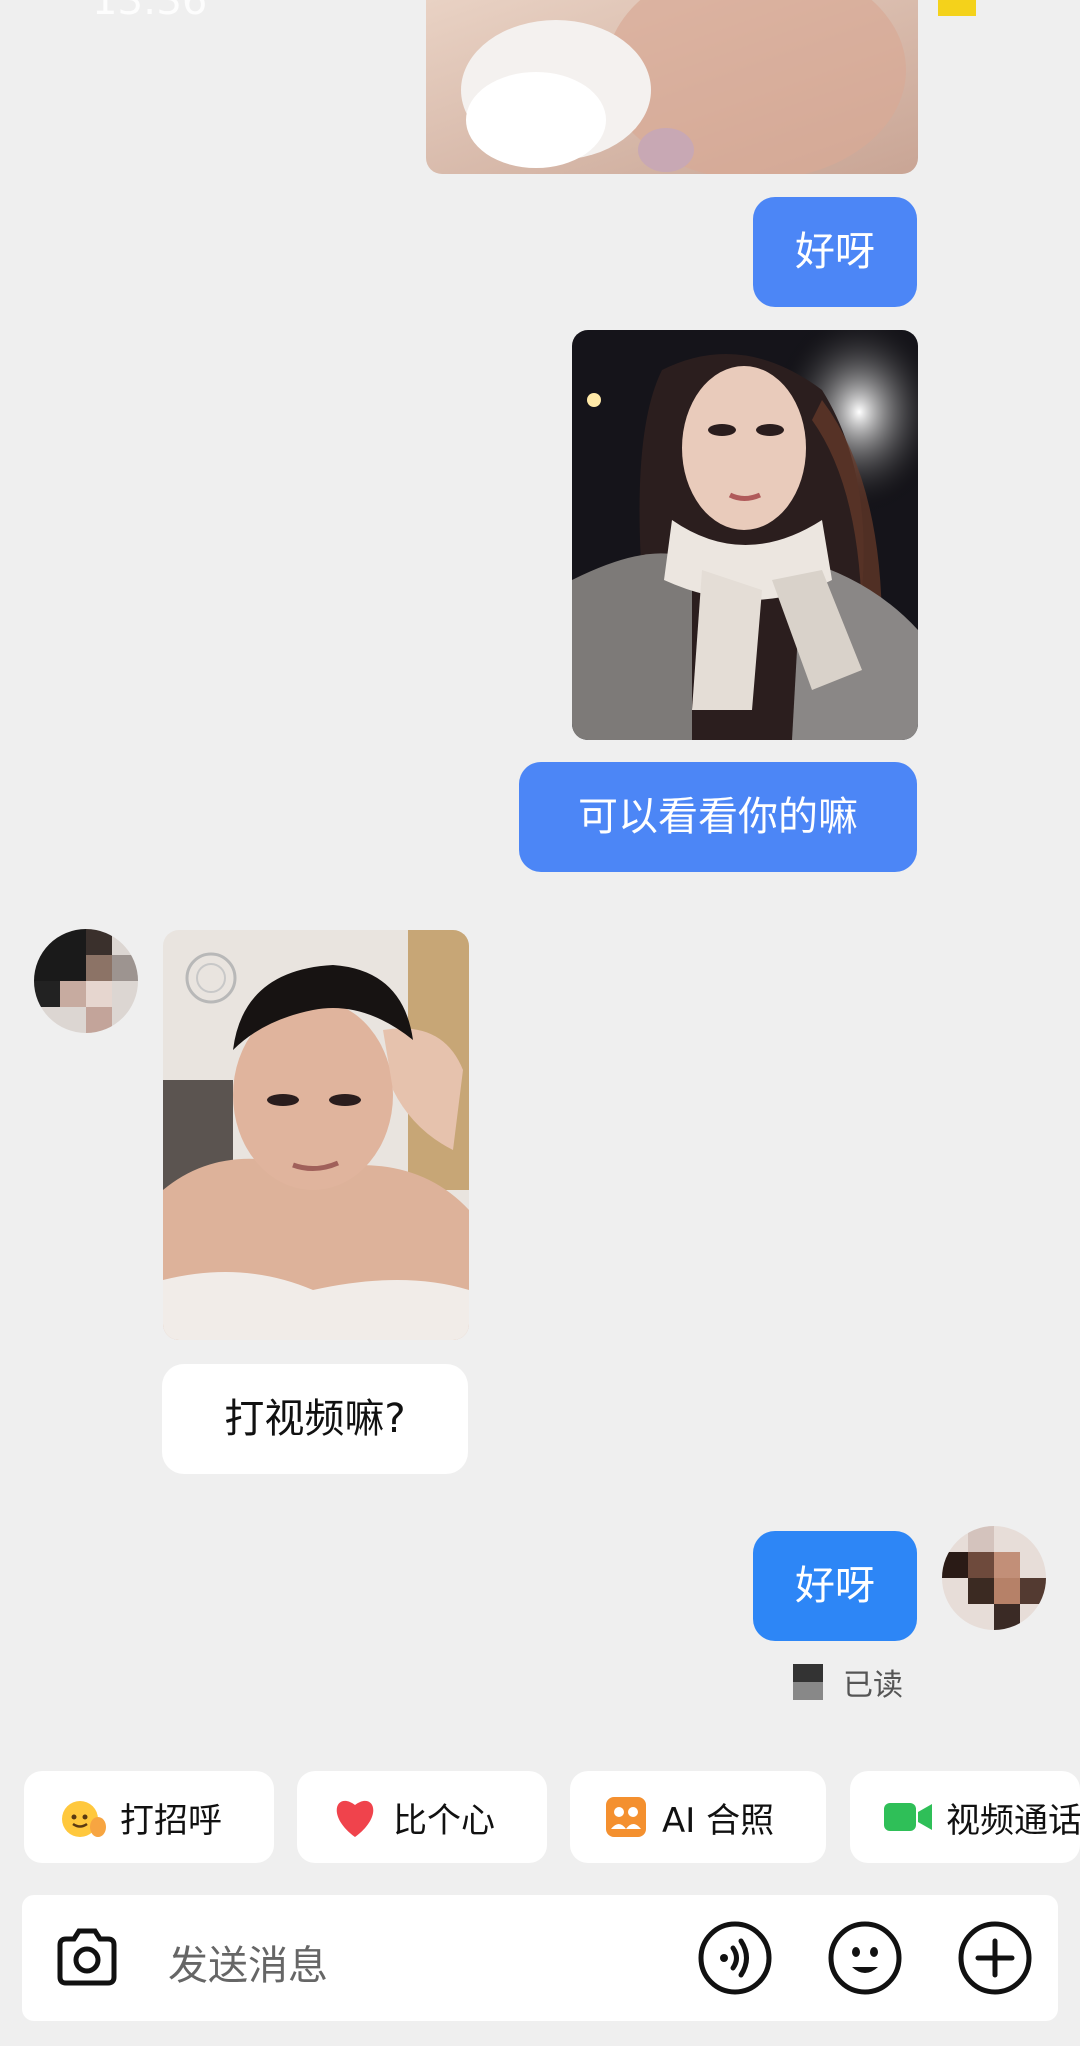  Describe the element at coordinates (315, 1419) in the screenshot. I see `message-bubble-in: 打视频嘛?` at that location.